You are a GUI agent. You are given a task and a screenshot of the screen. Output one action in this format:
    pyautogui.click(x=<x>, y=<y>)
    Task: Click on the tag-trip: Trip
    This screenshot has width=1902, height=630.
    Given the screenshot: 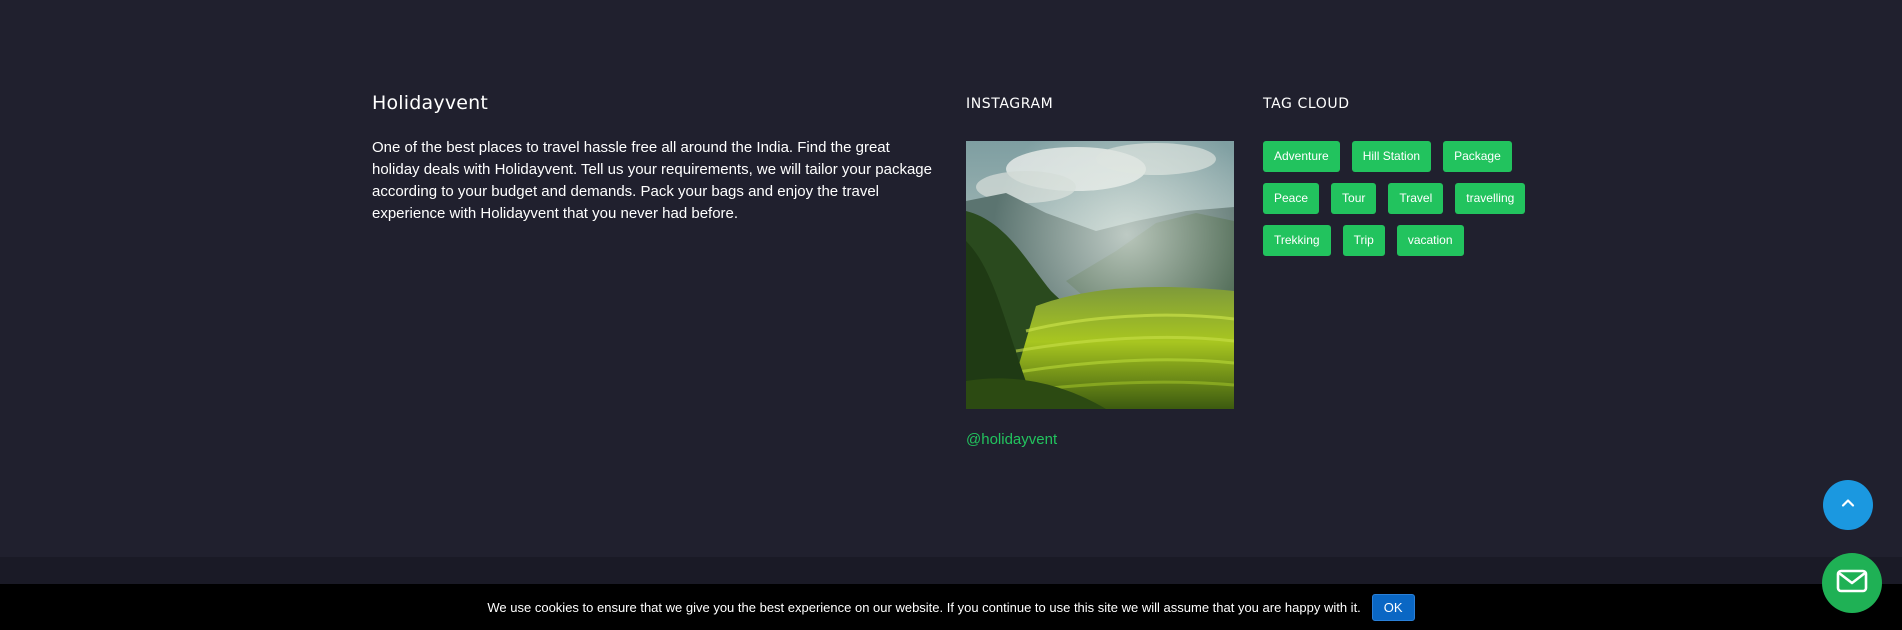 What is the action you would take?
    pyautogui.click(x=1363, y=240)
    